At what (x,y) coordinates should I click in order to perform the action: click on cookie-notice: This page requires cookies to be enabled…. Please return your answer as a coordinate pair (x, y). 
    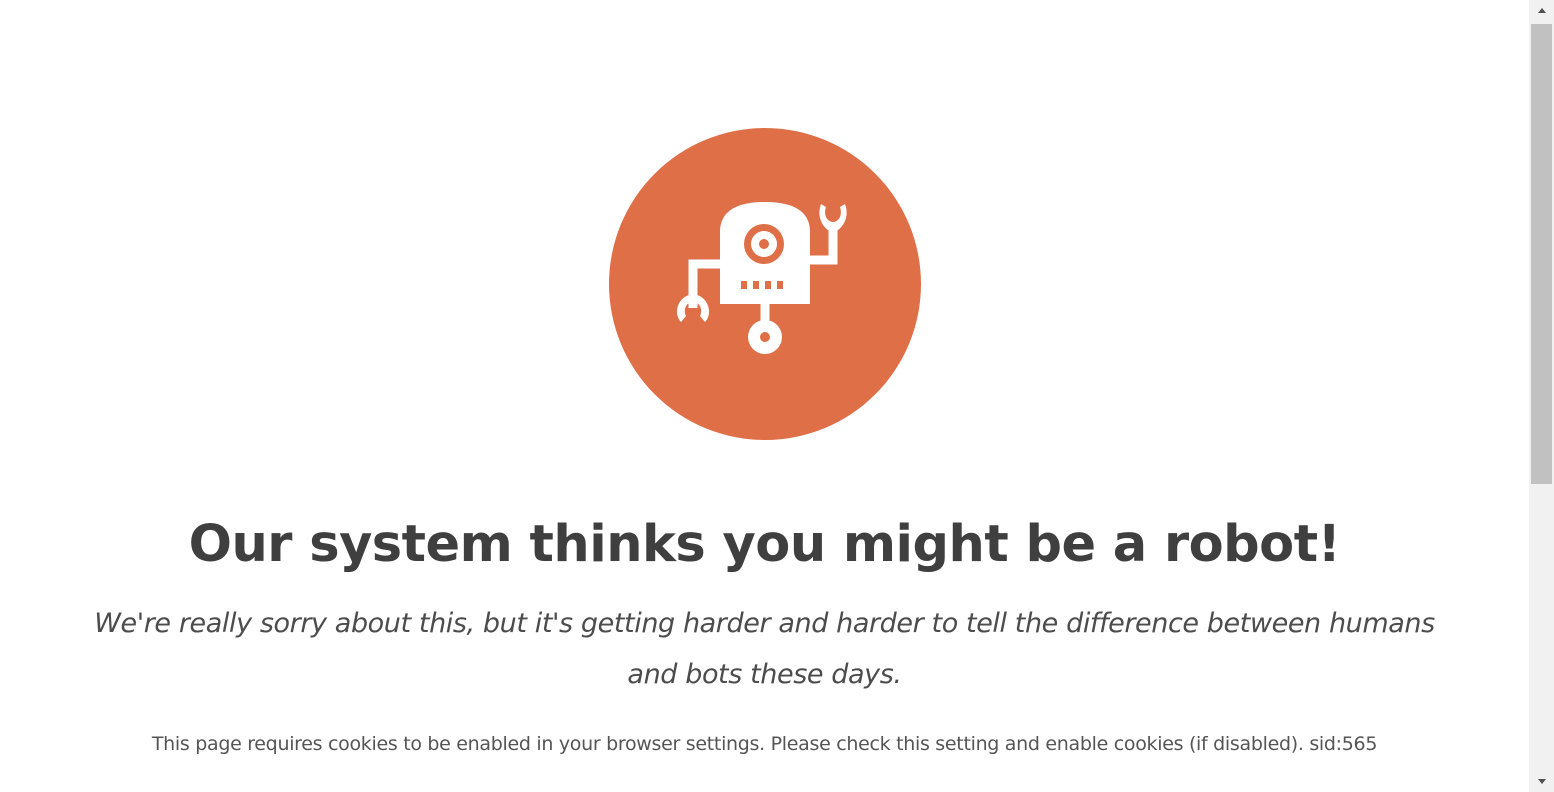
    Looking at the image, I should click on (764, 744).